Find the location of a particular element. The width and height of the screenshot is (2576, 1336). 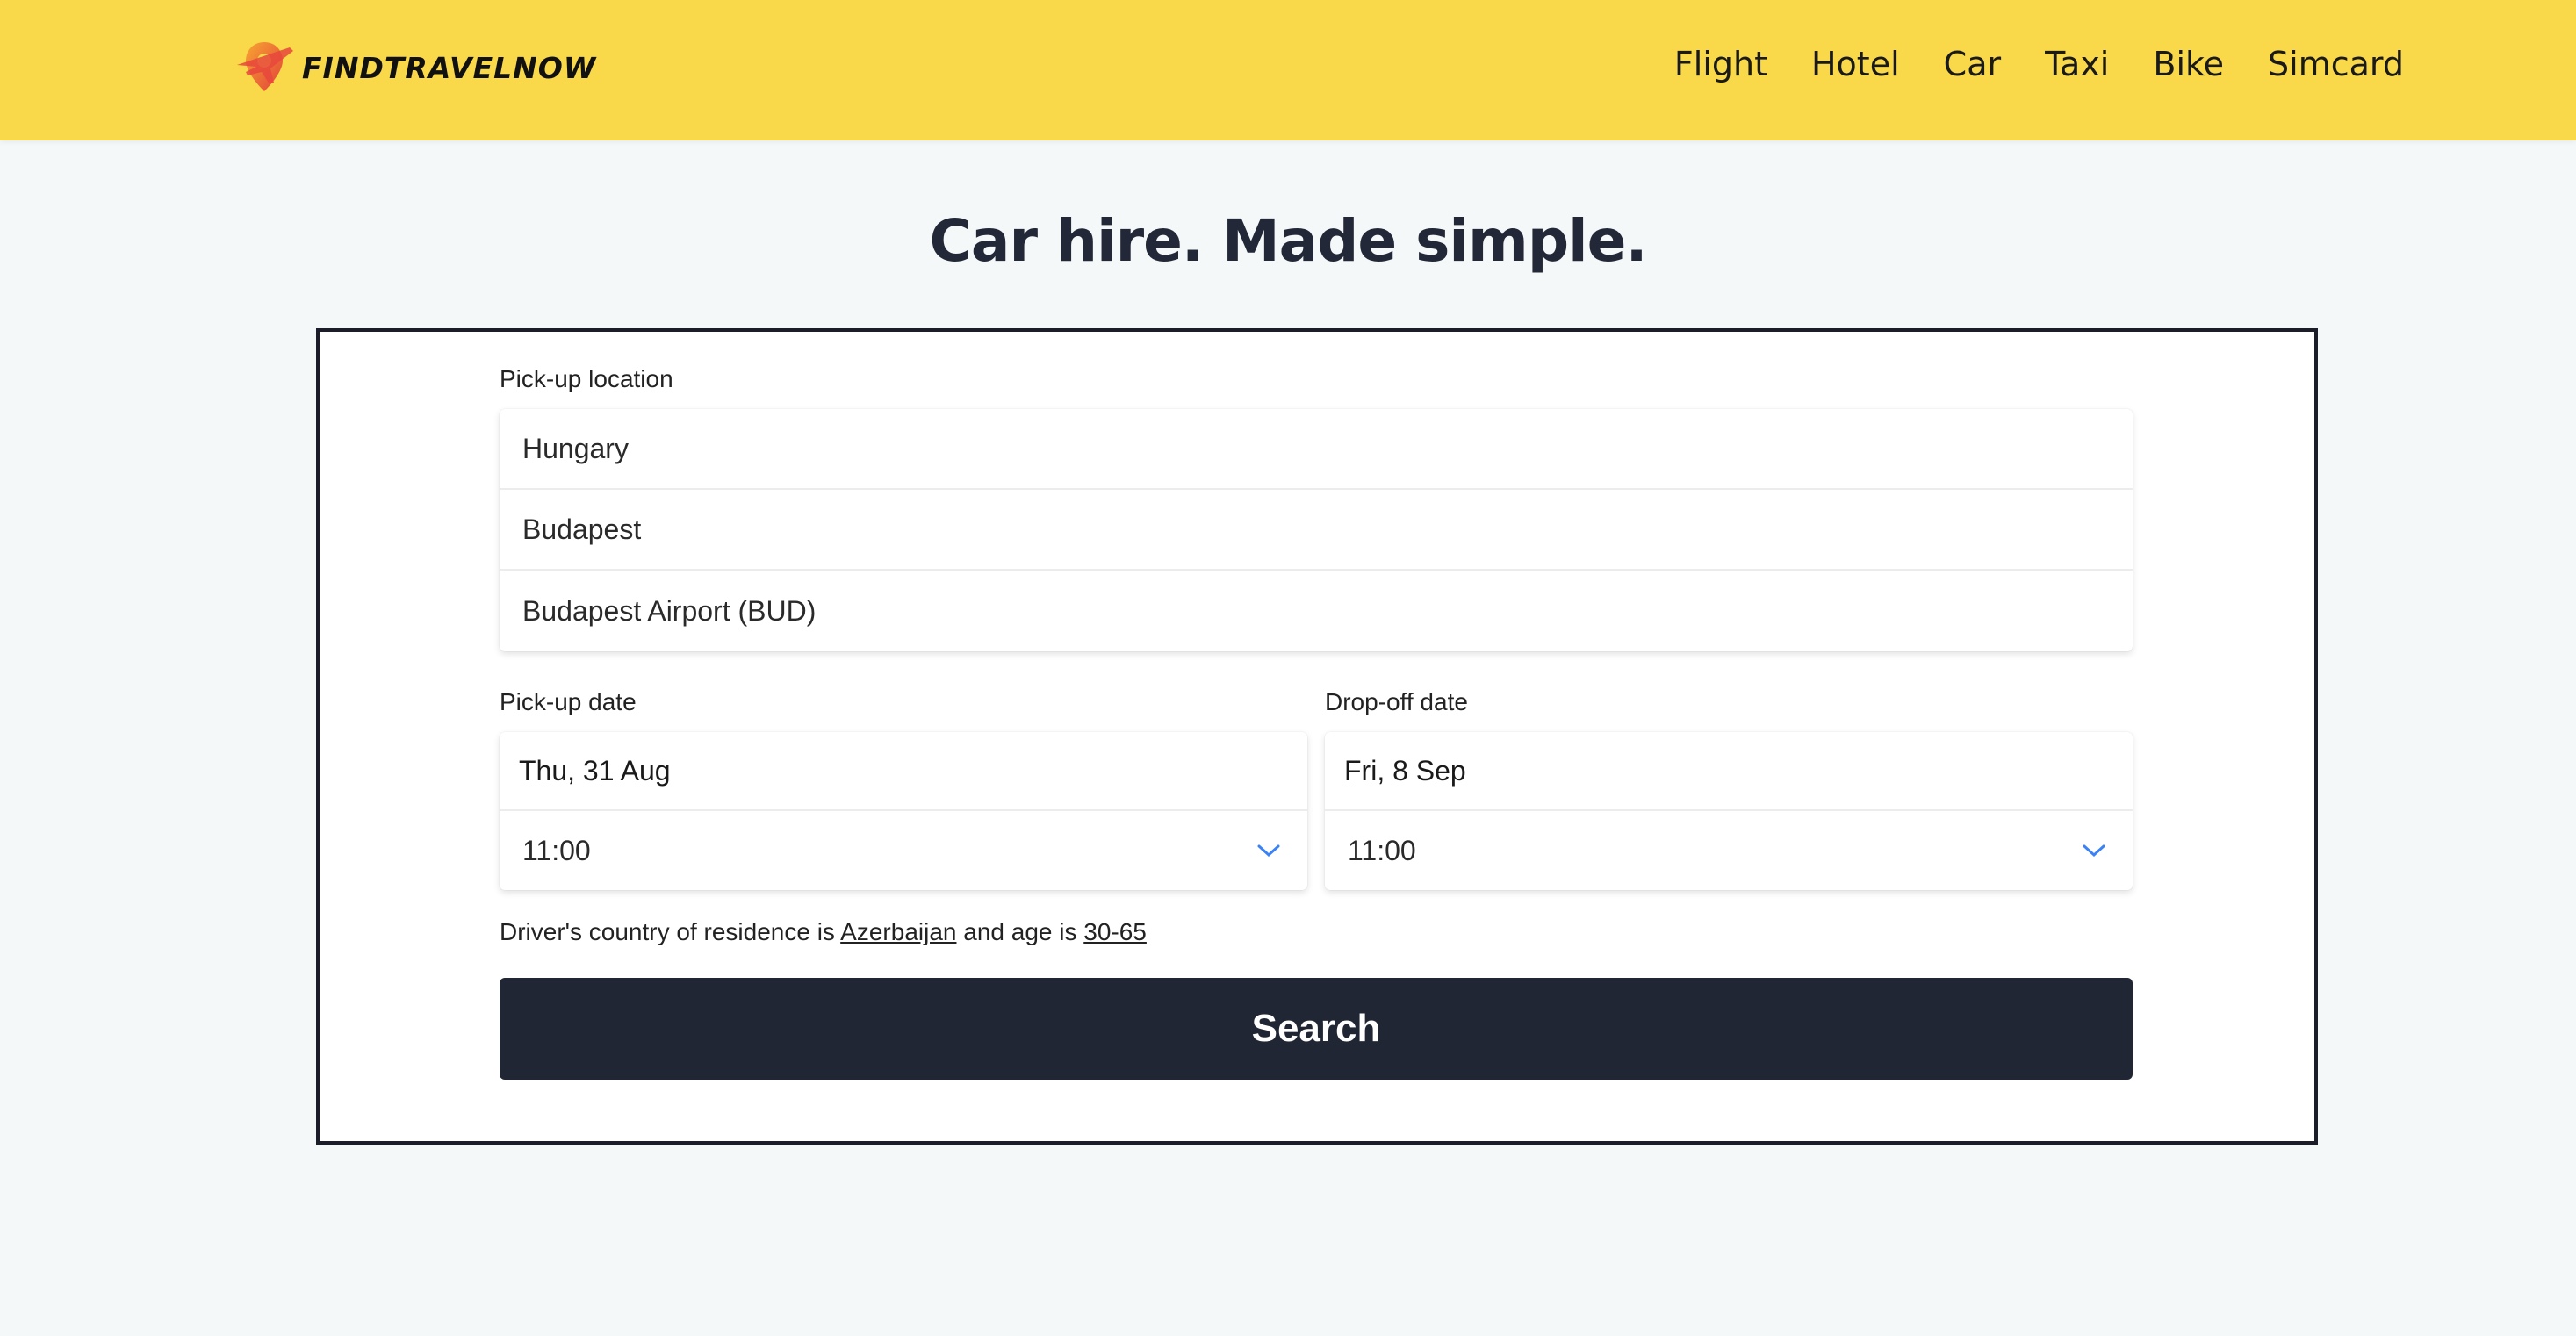

site-logo: FINDTRAVELNOW is located at coordinates (414, 68).